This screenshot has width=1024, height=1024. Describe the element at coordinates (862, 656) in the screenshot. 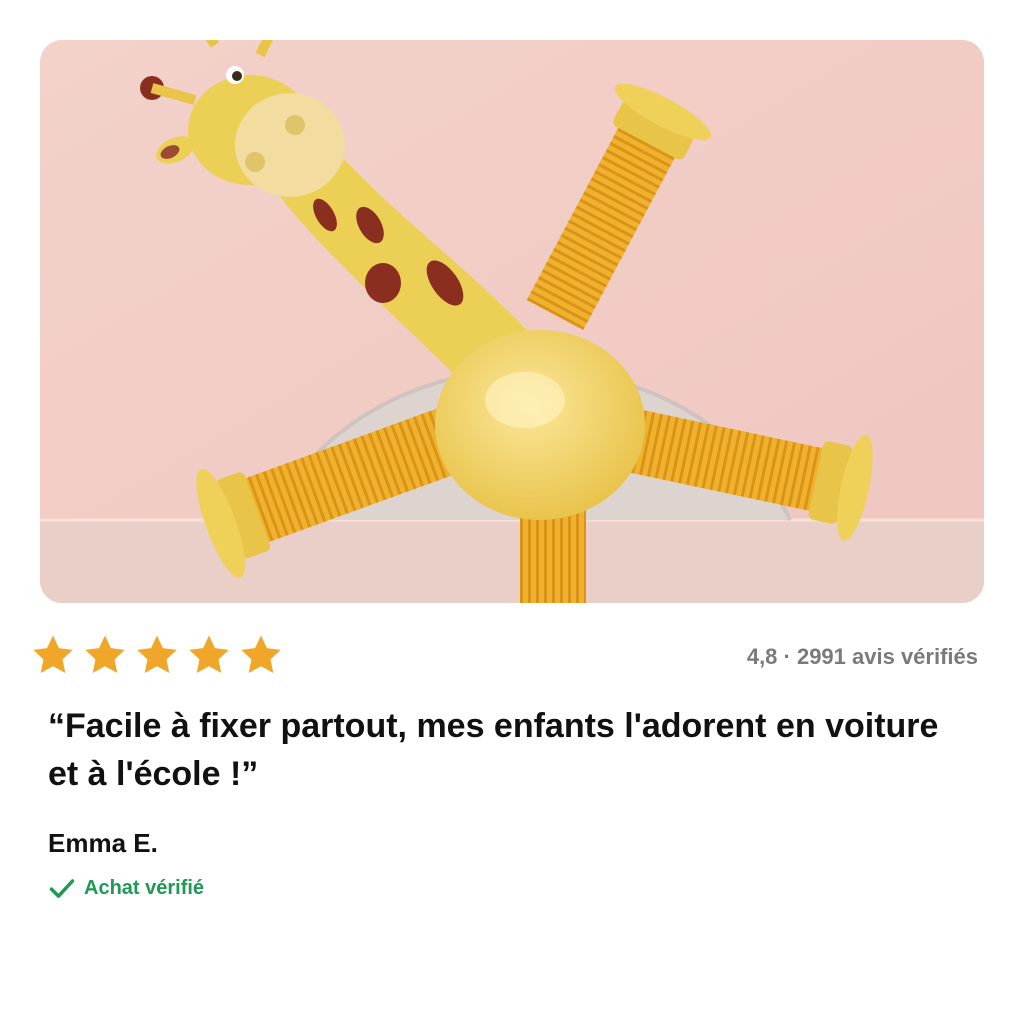

I see `rating-summary: 4,8 · 2991 avis vérifiés` at that location.